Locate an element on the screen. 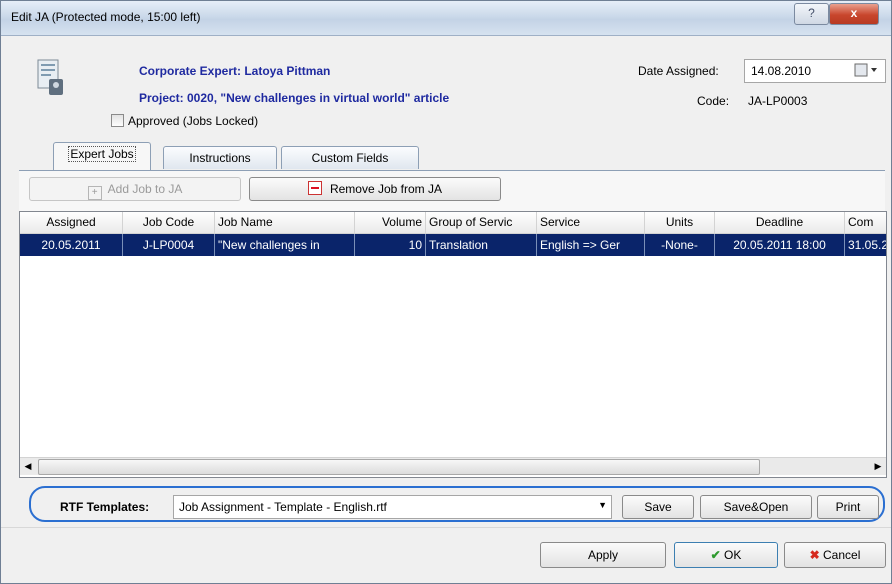  tab-custom-fields: Custom Fields is located at coordinates (350, 157).